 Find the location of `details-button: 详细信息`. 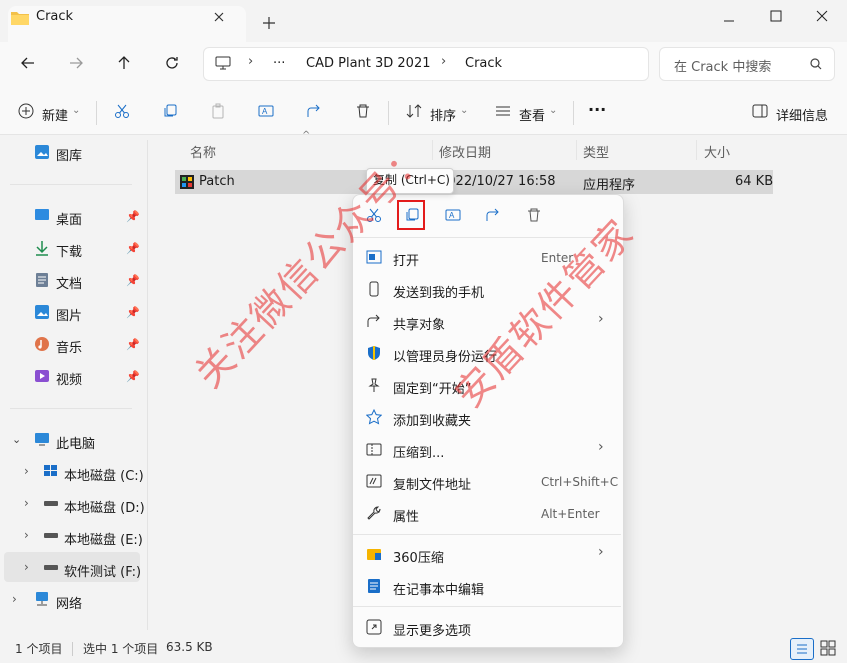

details-button: 详细信息 is located at coordinates (802, 114).